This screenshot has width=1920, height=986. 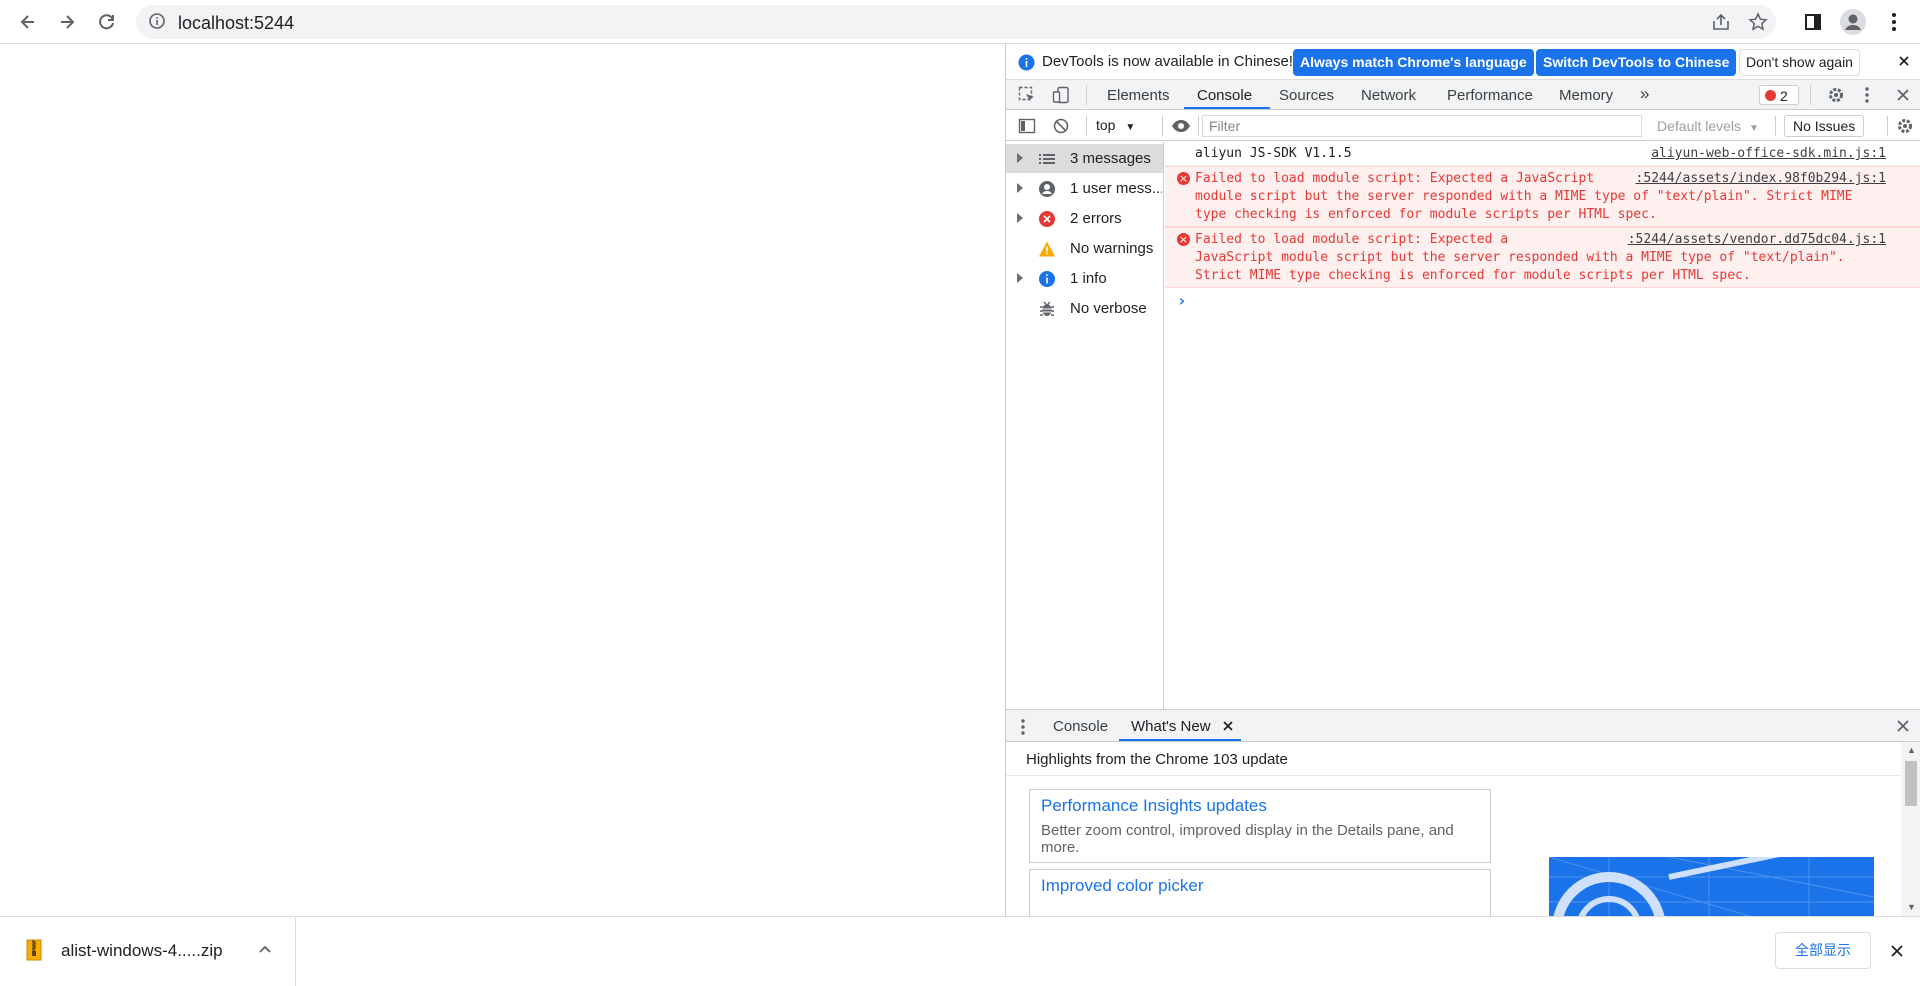 What do you see at coordinates (956, 22) in the screenshot?
I see `address-bar: localhost:5244` at bounding box center [956, 22].